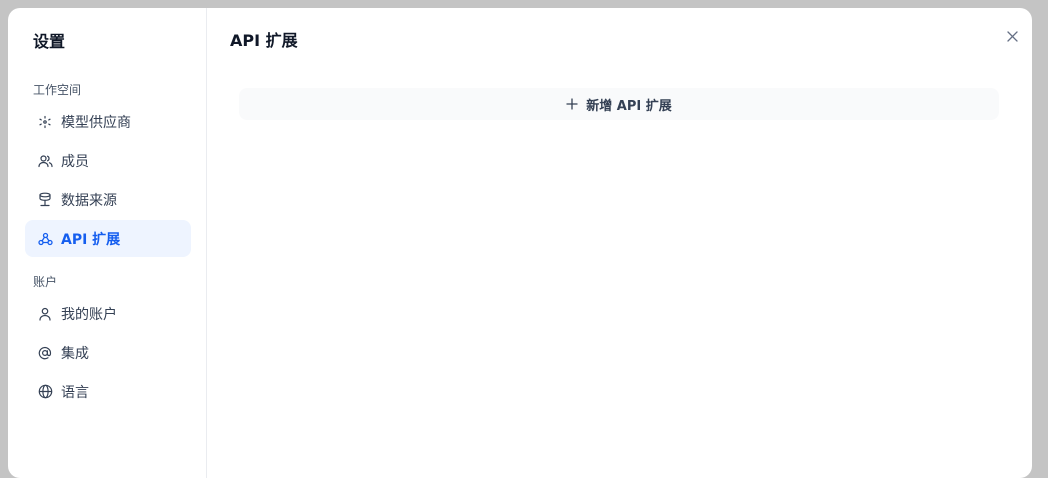 This screenshot has height=478, width=1048. I want to click on sidebar-item-label: 我的账户, so click(89, 314).